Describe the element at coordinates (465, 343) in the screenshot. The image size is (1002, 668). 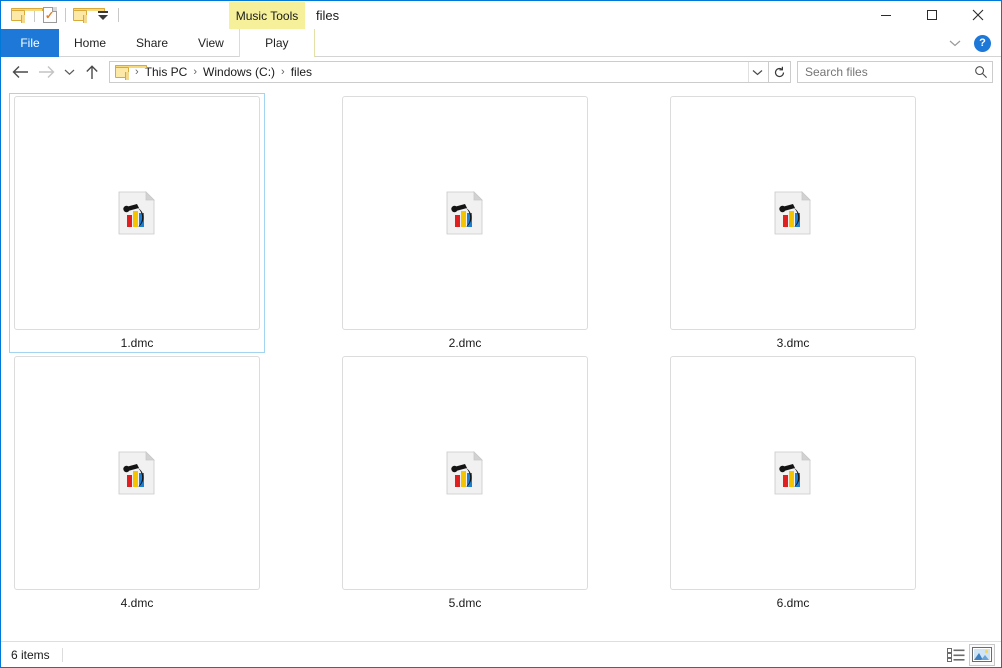
I see `file-name-label: 2.dmc` at that location.